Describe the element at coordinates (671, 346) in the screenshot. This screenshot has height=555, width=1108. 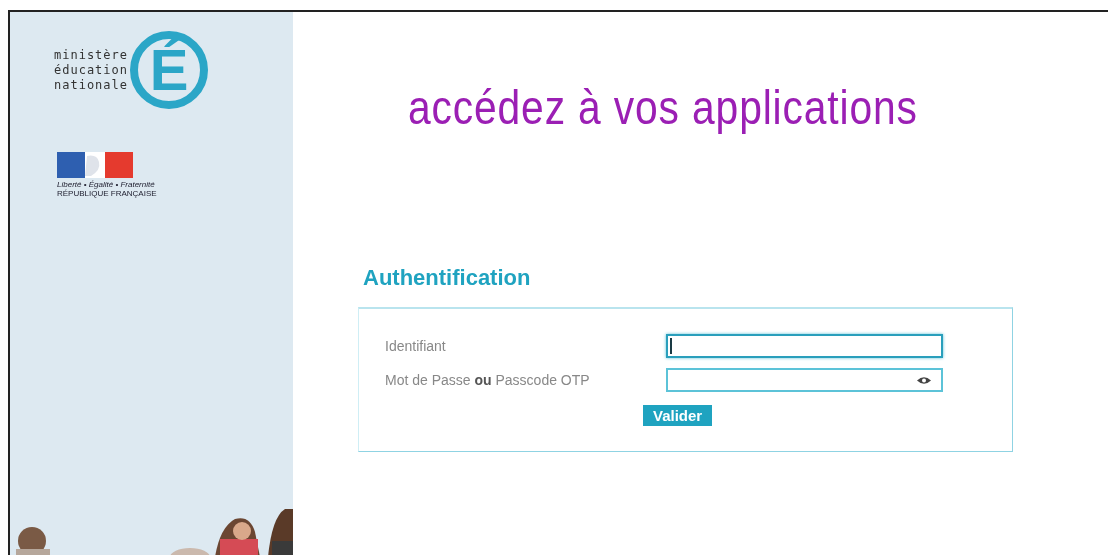
I see `text-cursor` at that location.